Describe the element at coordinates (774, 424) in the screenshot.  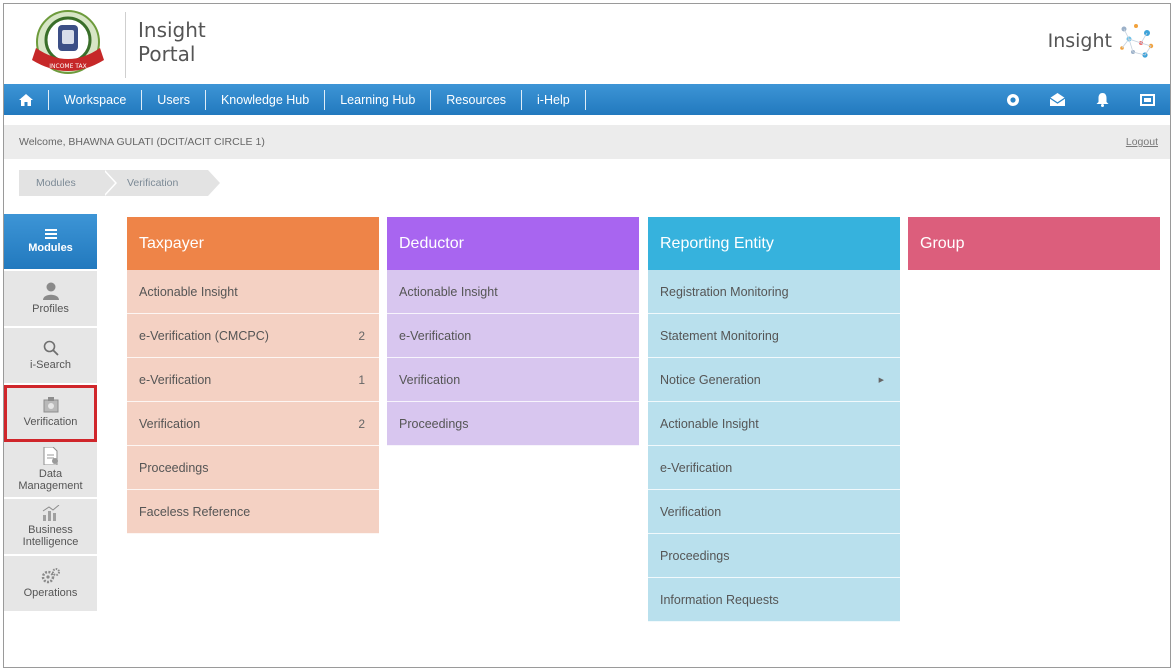
I see `reporting-item-actionable-insight: Actionable Insight` at that location.